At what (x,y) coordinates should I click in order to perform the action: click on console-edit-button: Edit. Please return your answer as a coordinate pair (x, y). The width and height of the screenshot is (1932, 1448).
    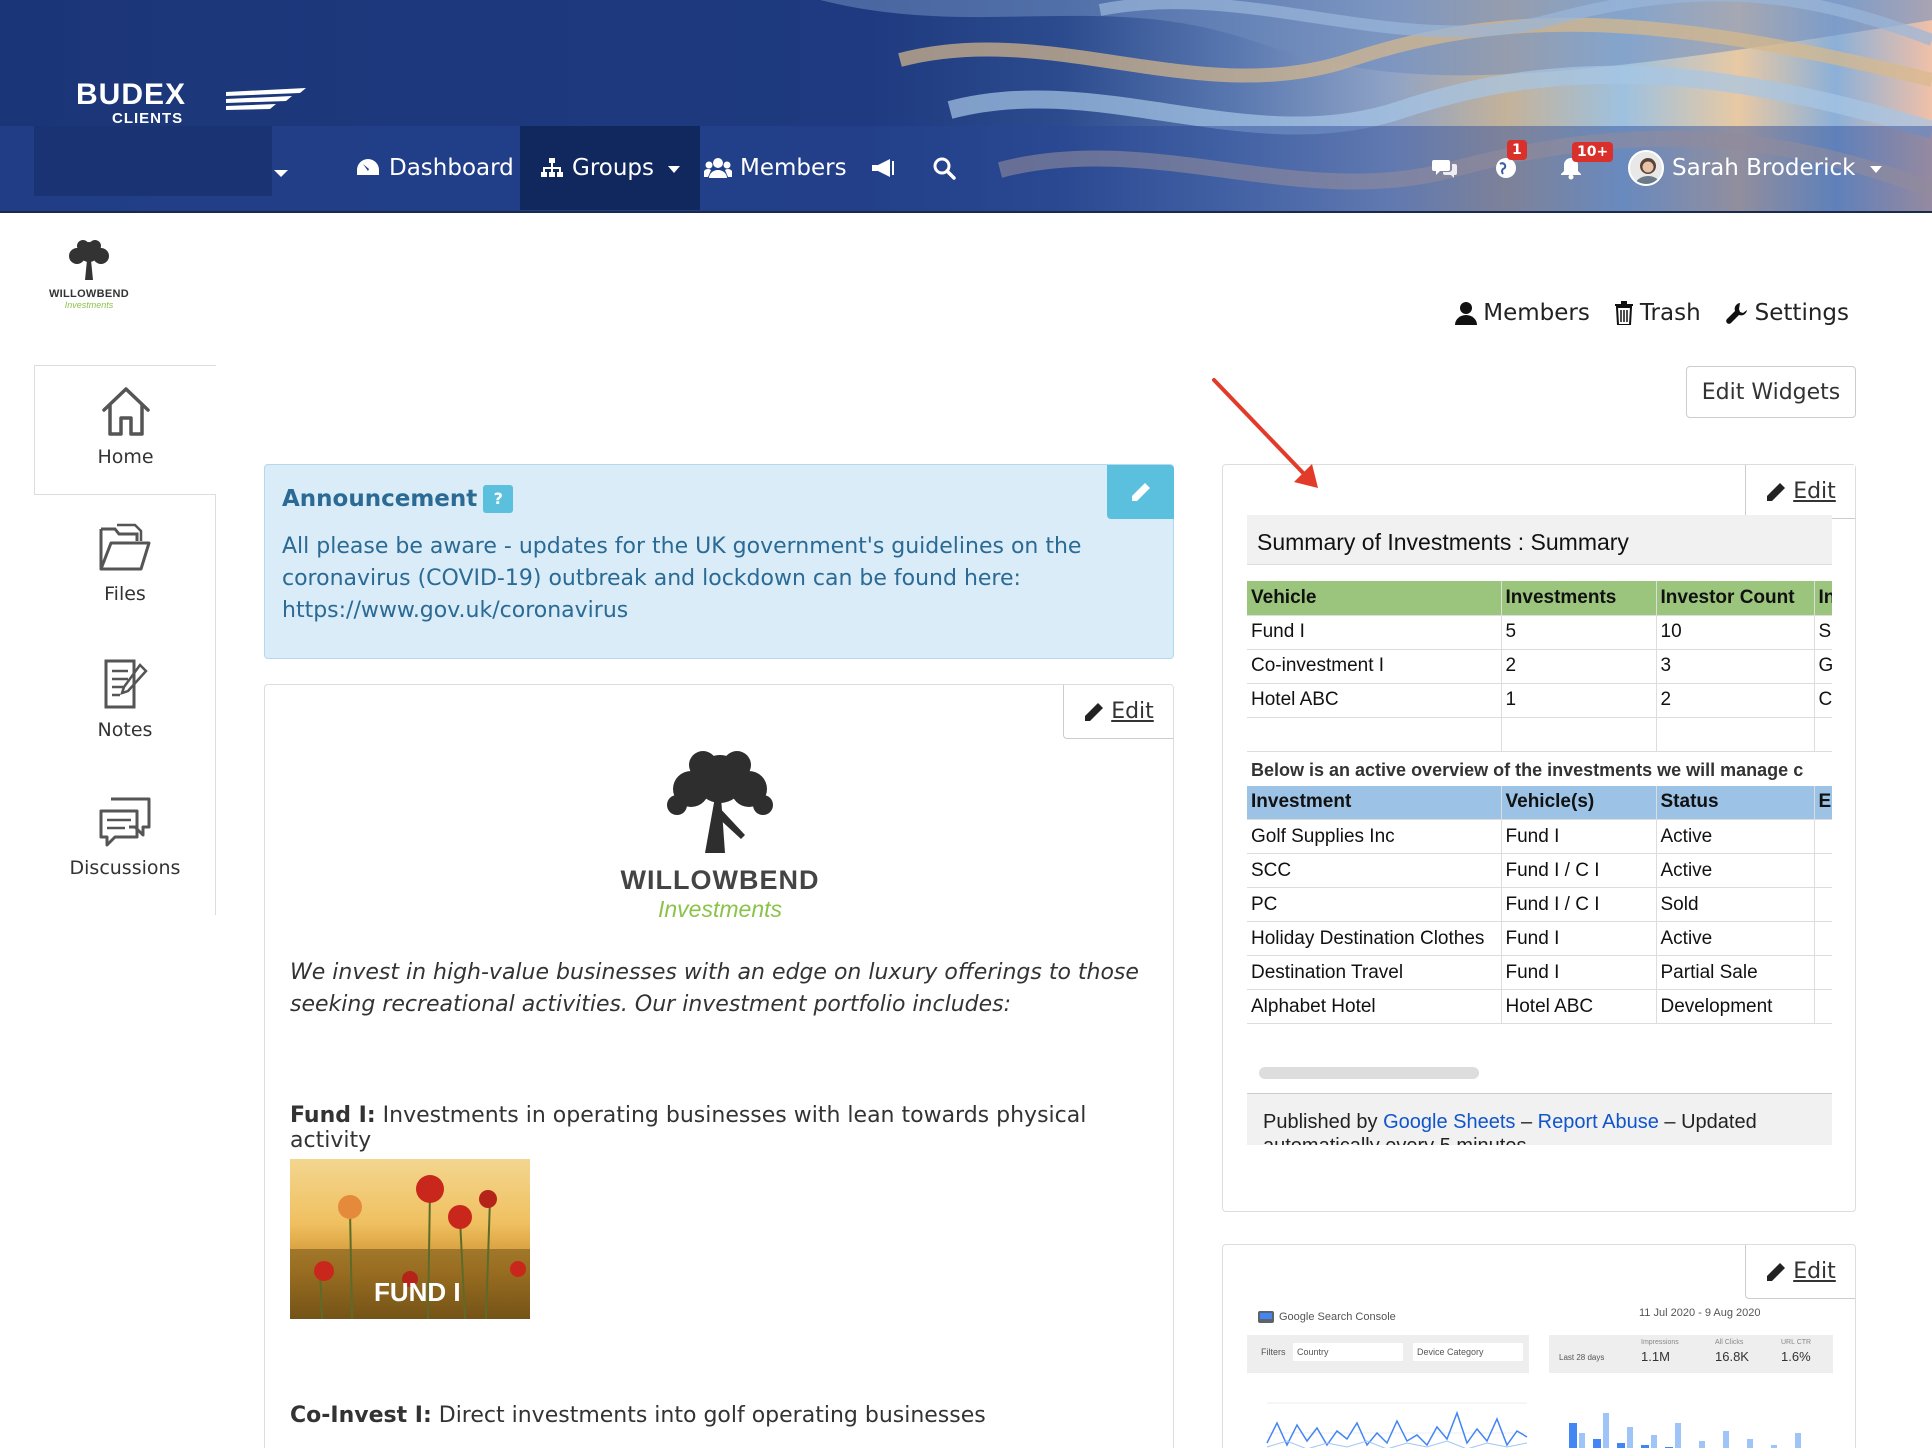
    Looking at the image, I should click on (1800, 1272).